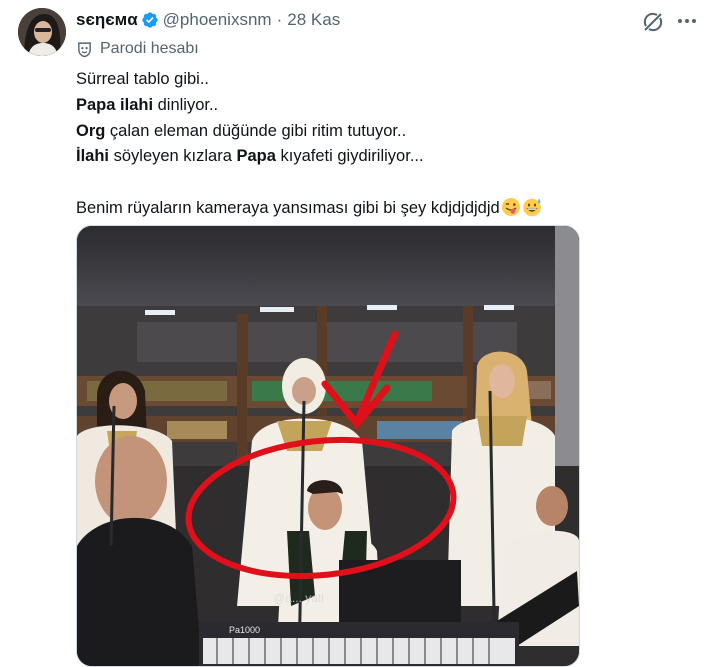  I want to click on author-handle: @phoenixsnm, so click(217, 20).